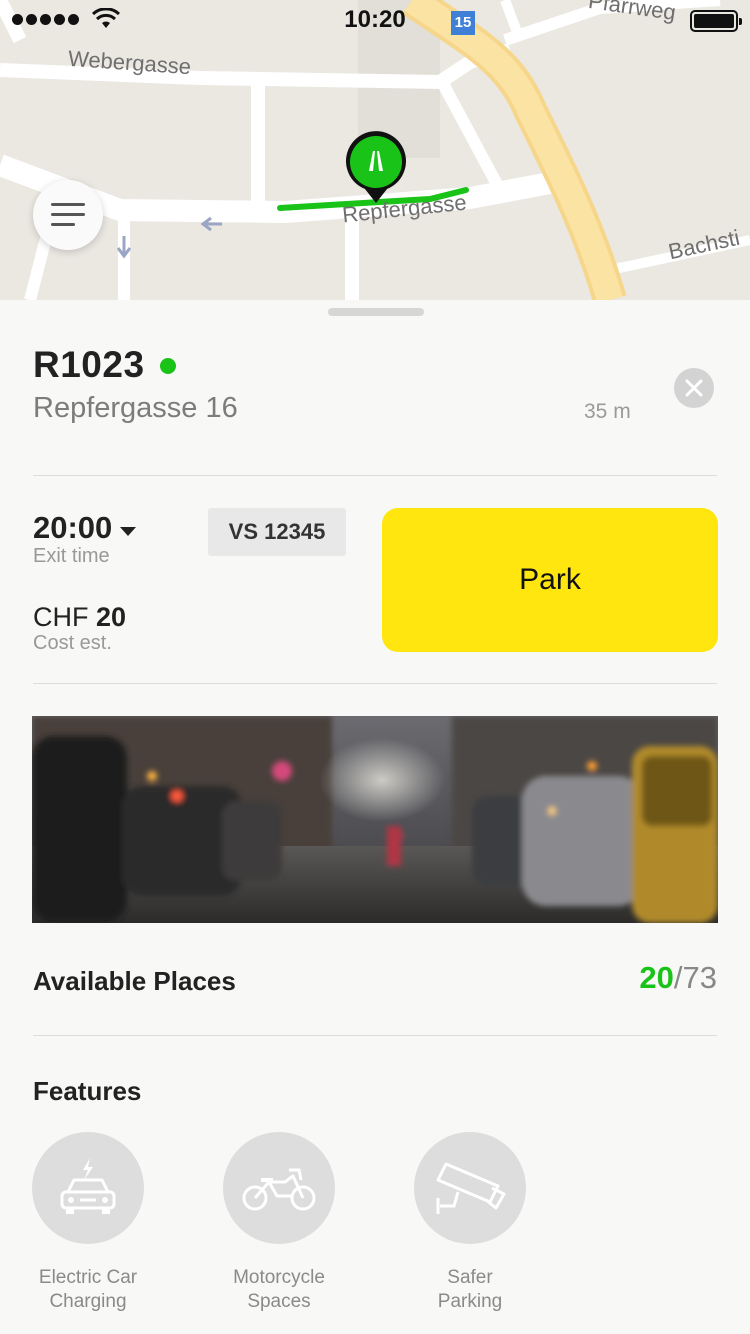 The width and height of the screenshot is (750, 1334). I want to click on feature-electric-charging: Electric Car Charging, so click(88, 1223).